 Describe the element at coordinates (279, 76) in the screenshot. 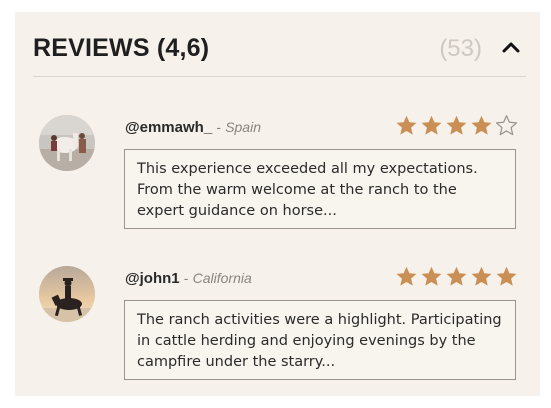

I see `header-divider` at that location.